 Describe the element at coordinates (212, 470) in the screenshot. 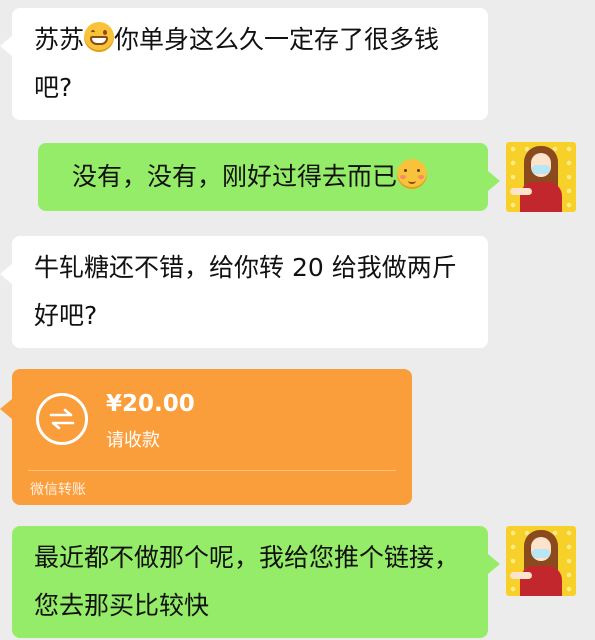

I see `transfer-divider` at that location.